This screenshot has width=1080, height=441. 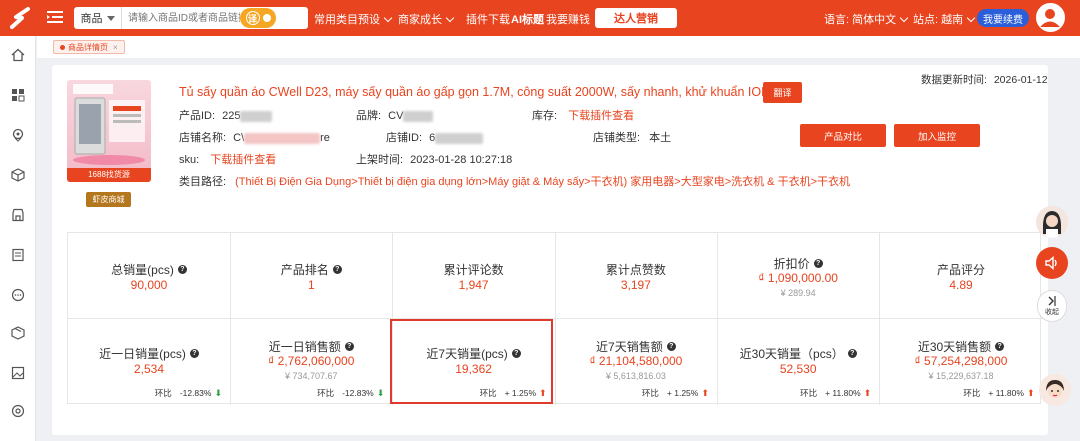 What do you see at coordinates (203, 182) in the screenshot?
I see `category-path-label: 类目路径:` at bounding box center [203, 182].